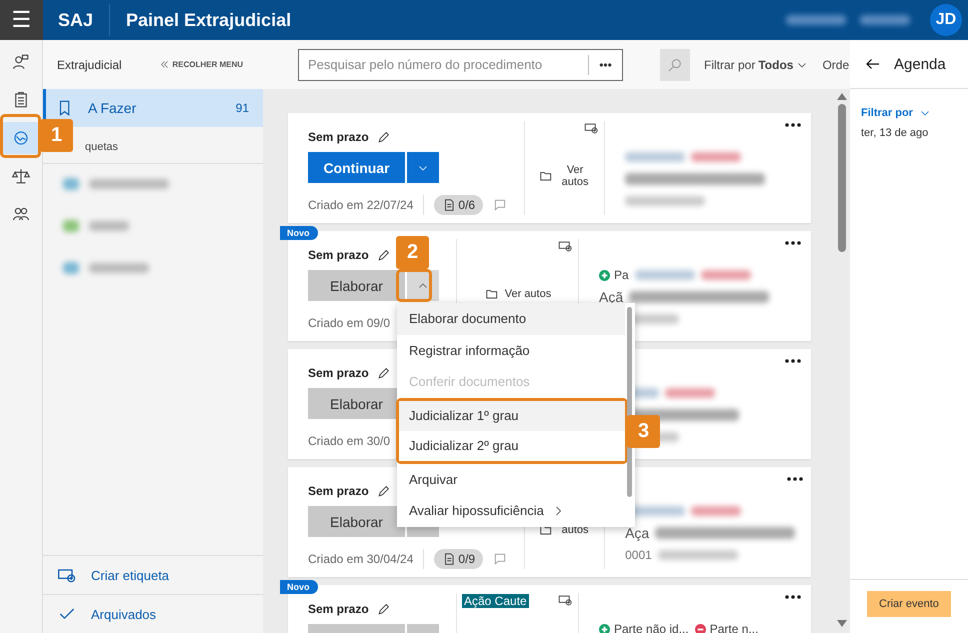 The width and height of the screenshot is (968, 633). I want to click on created-date: Criado em 30/04/24, so click(361, 559).